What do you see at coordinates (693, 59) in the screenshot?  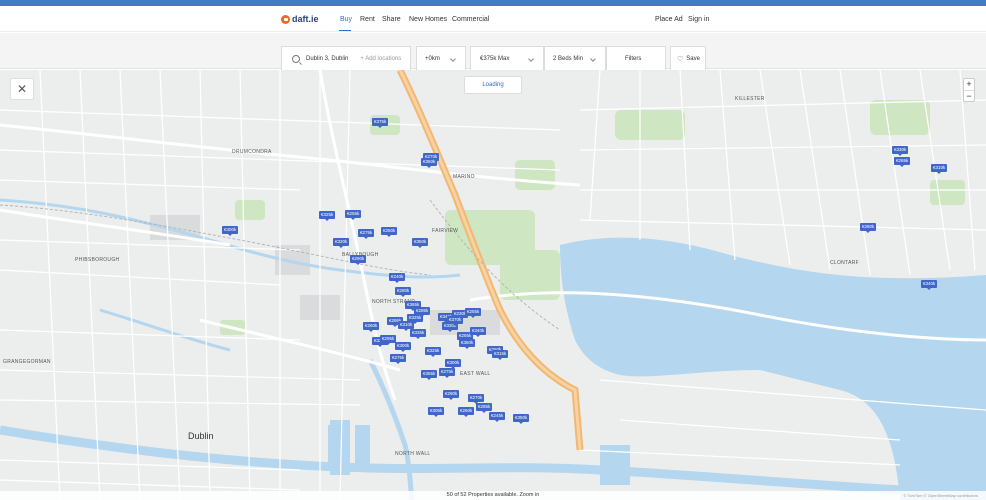 I see `save-label: Save` at bounding box center [693, 59].